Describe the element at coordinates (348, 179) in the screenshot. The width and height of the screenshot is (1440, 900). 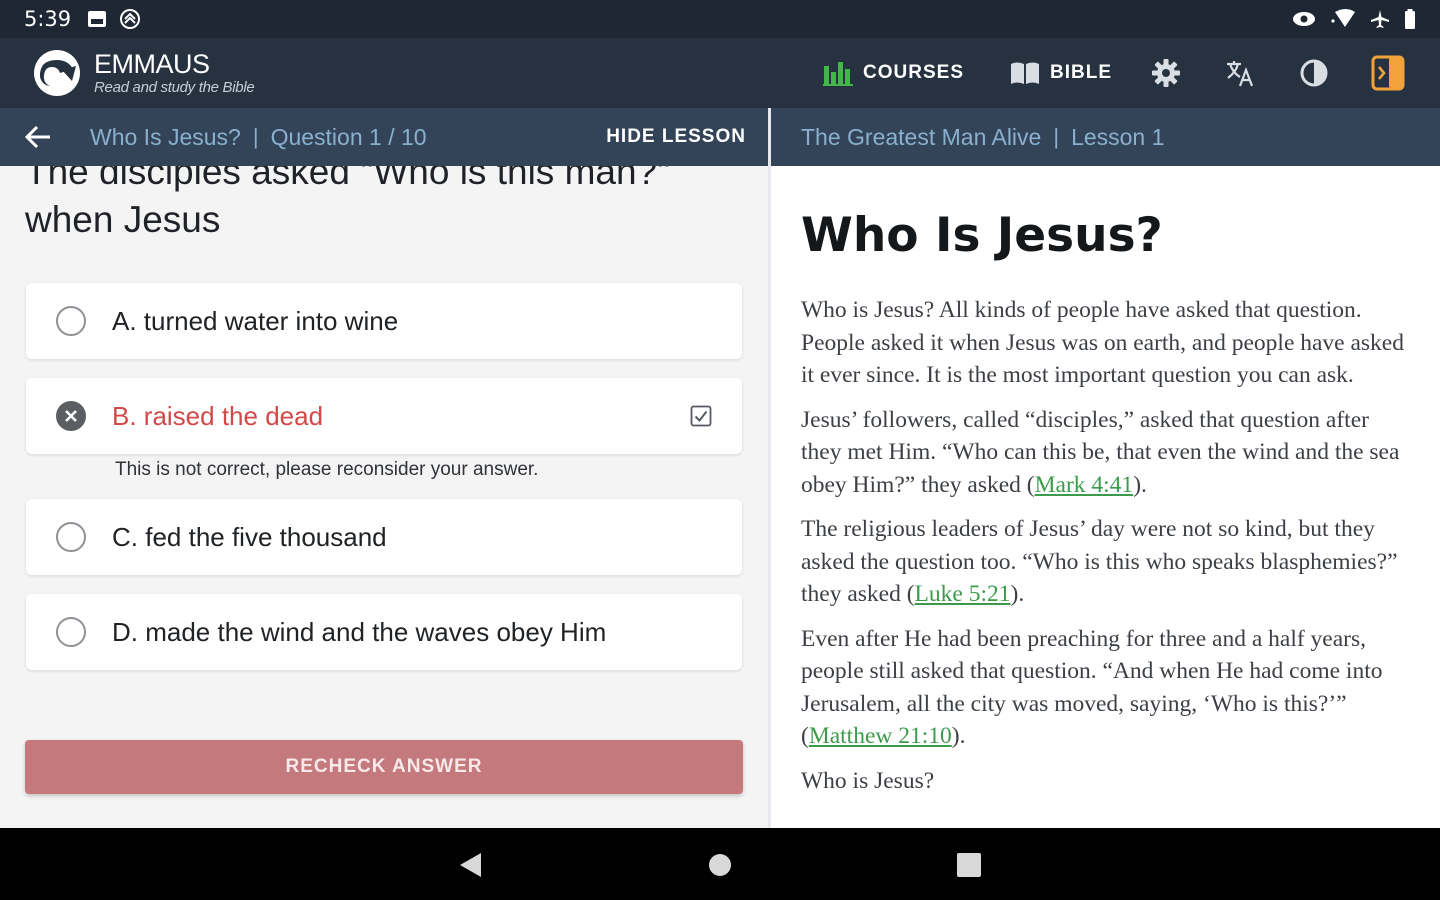
I see `question-line: The disciples asked "Who is this man?"` at that location.